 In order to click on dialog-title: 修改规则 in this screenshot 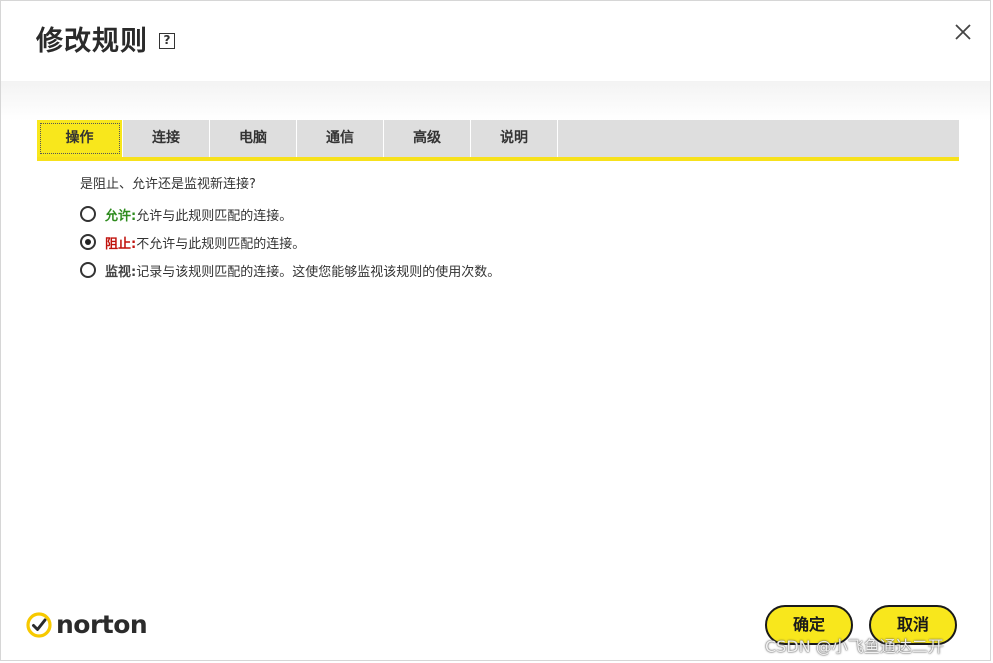, I will do `click(92, 41)`.